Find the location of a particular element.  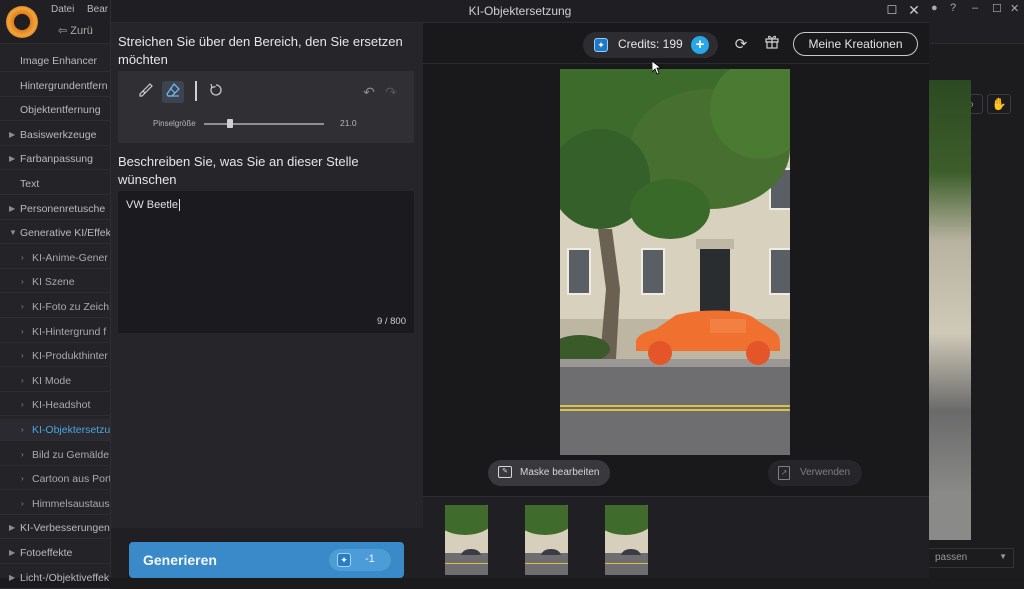

sidebar-item: ▶ Farbanpassung is located at coordinates (55, 159).